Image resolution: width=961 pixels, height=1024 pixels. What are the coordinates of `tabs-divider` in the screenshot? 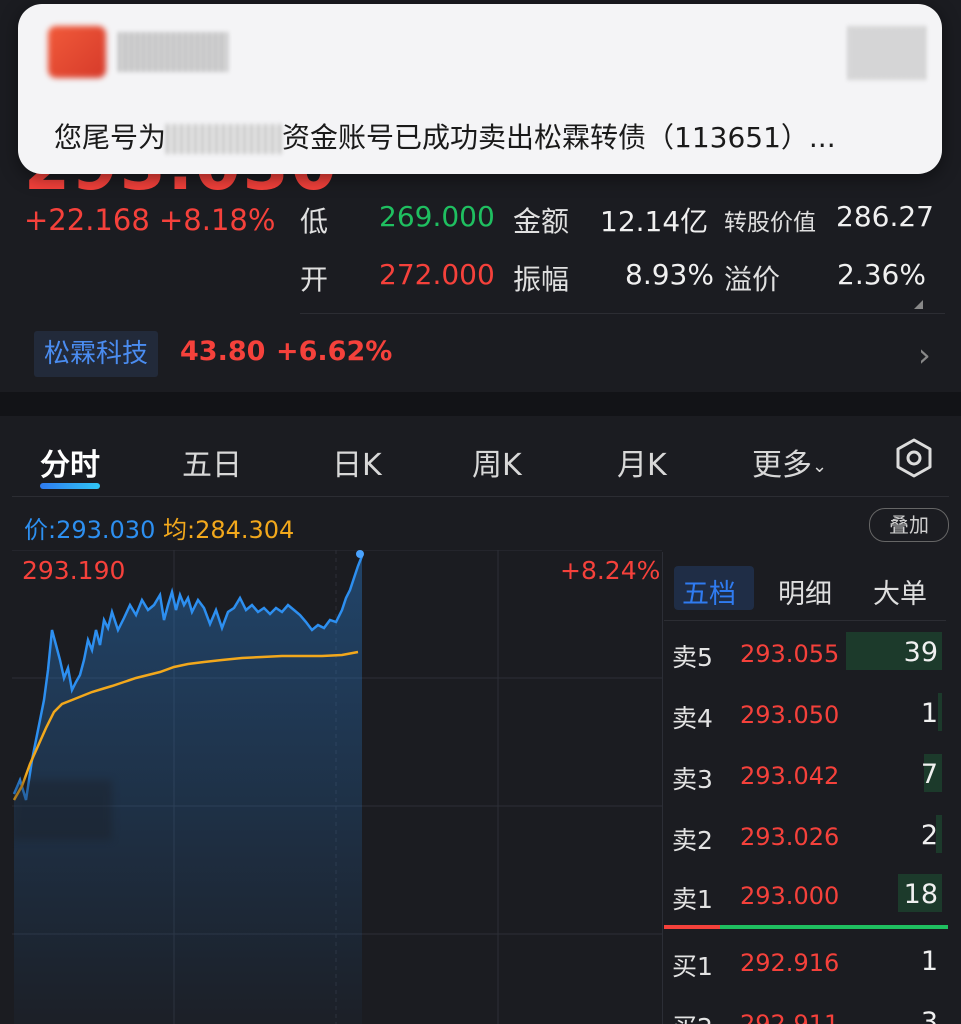 It's located at (480, 496).